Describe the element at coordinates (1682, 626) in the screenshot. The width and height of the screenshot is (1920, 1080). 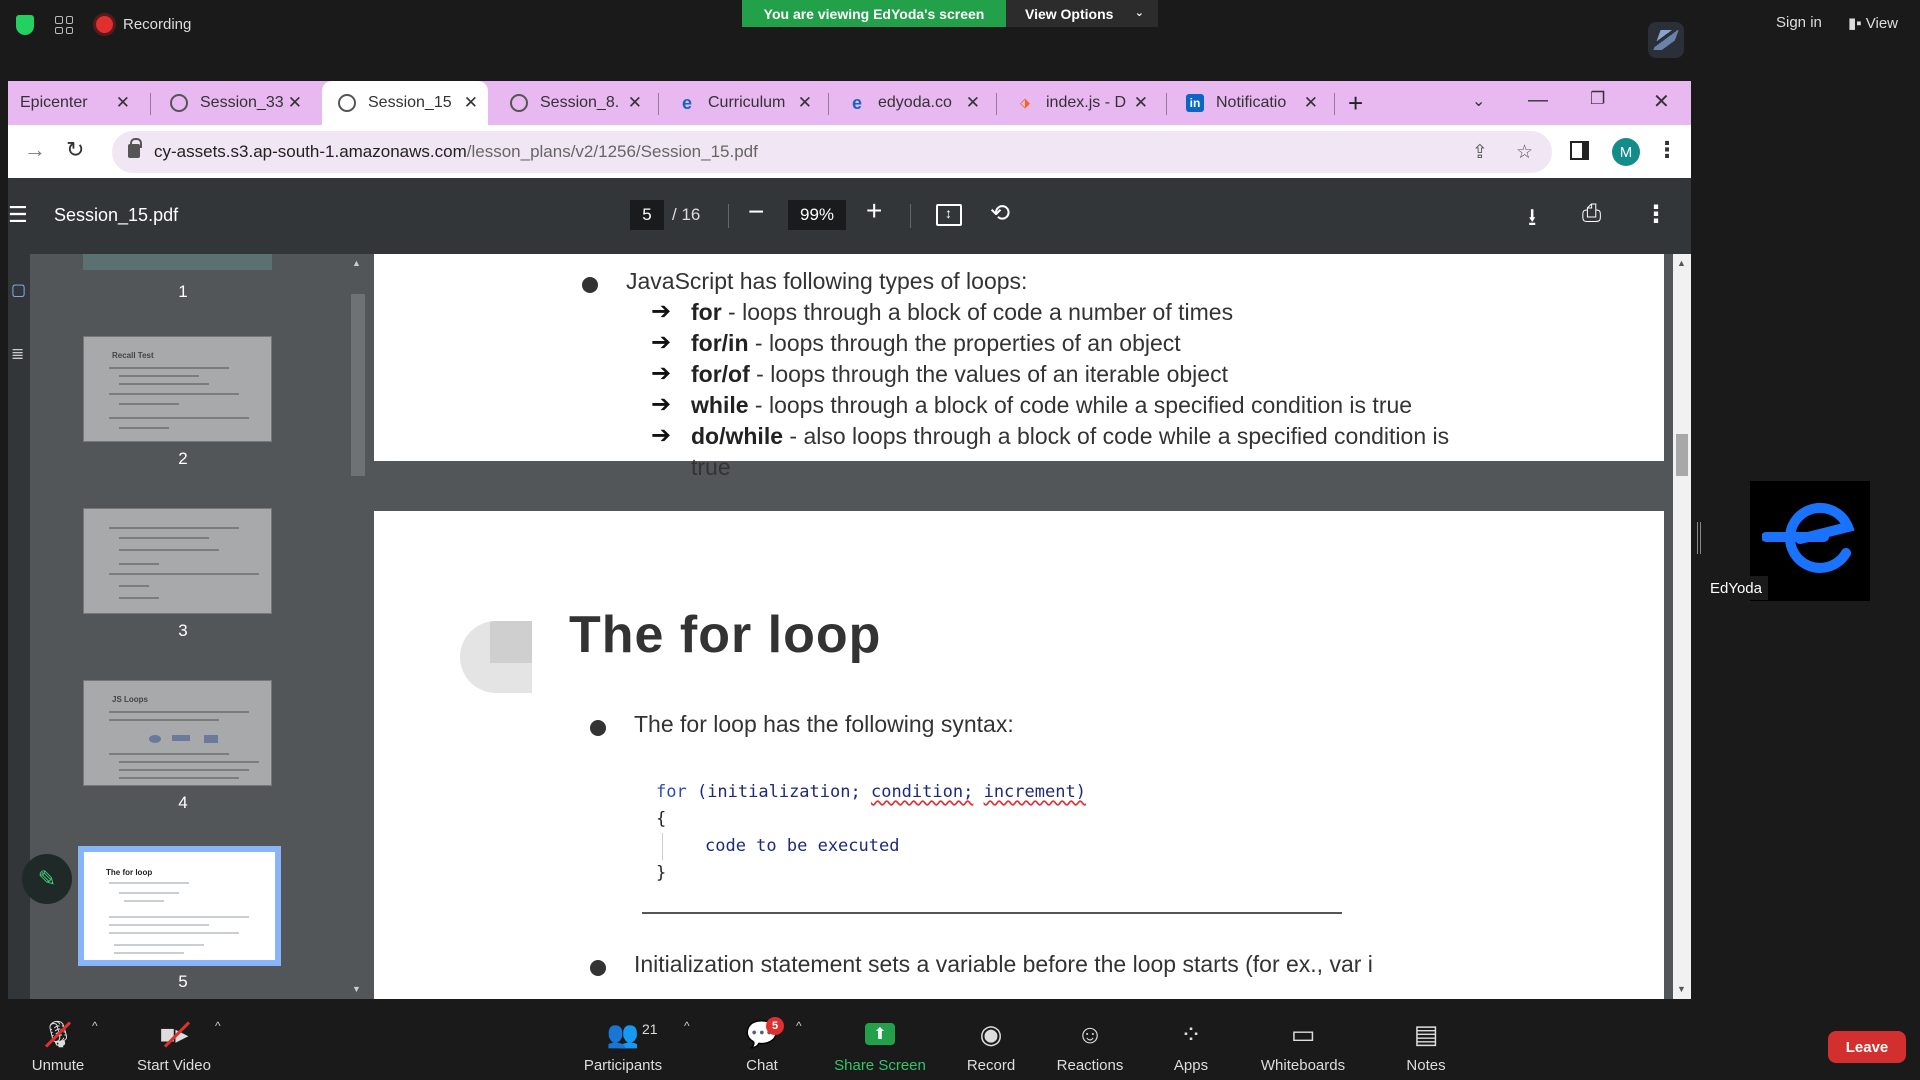
I see `document-scrollbar: ▲ ▼` at that location.